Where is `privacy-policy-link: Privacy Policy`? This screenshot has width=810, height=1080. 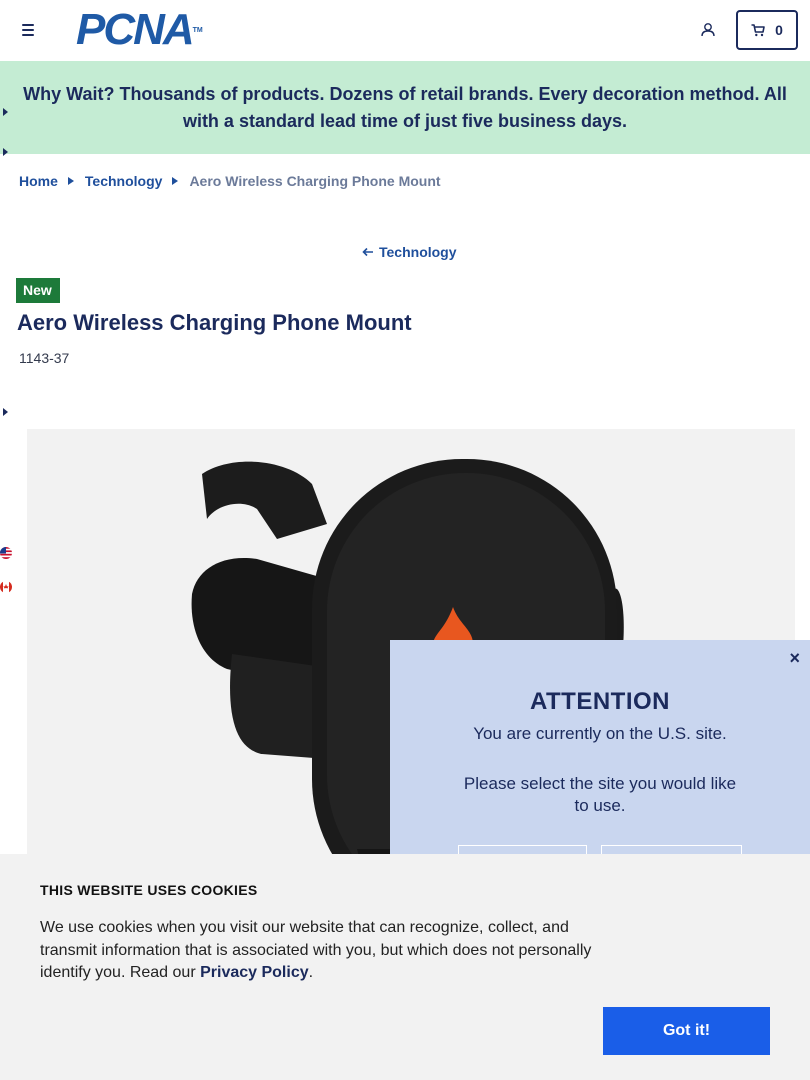 privacy-policy-link: Privacy Policy is located at coordinates (254, 972).